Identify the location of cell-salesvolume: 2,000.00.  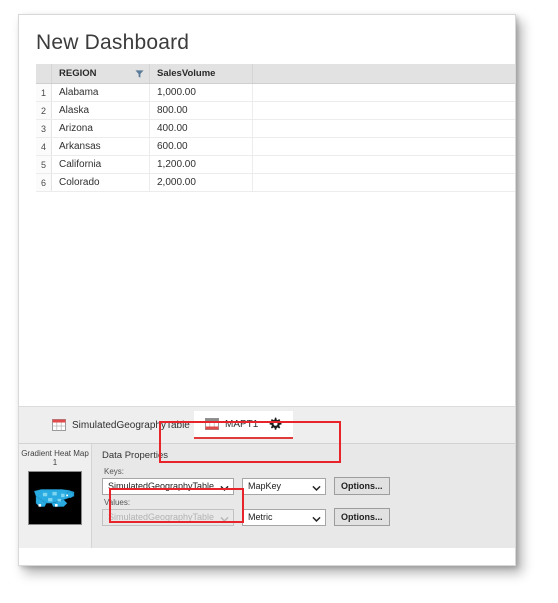
(201, 183).